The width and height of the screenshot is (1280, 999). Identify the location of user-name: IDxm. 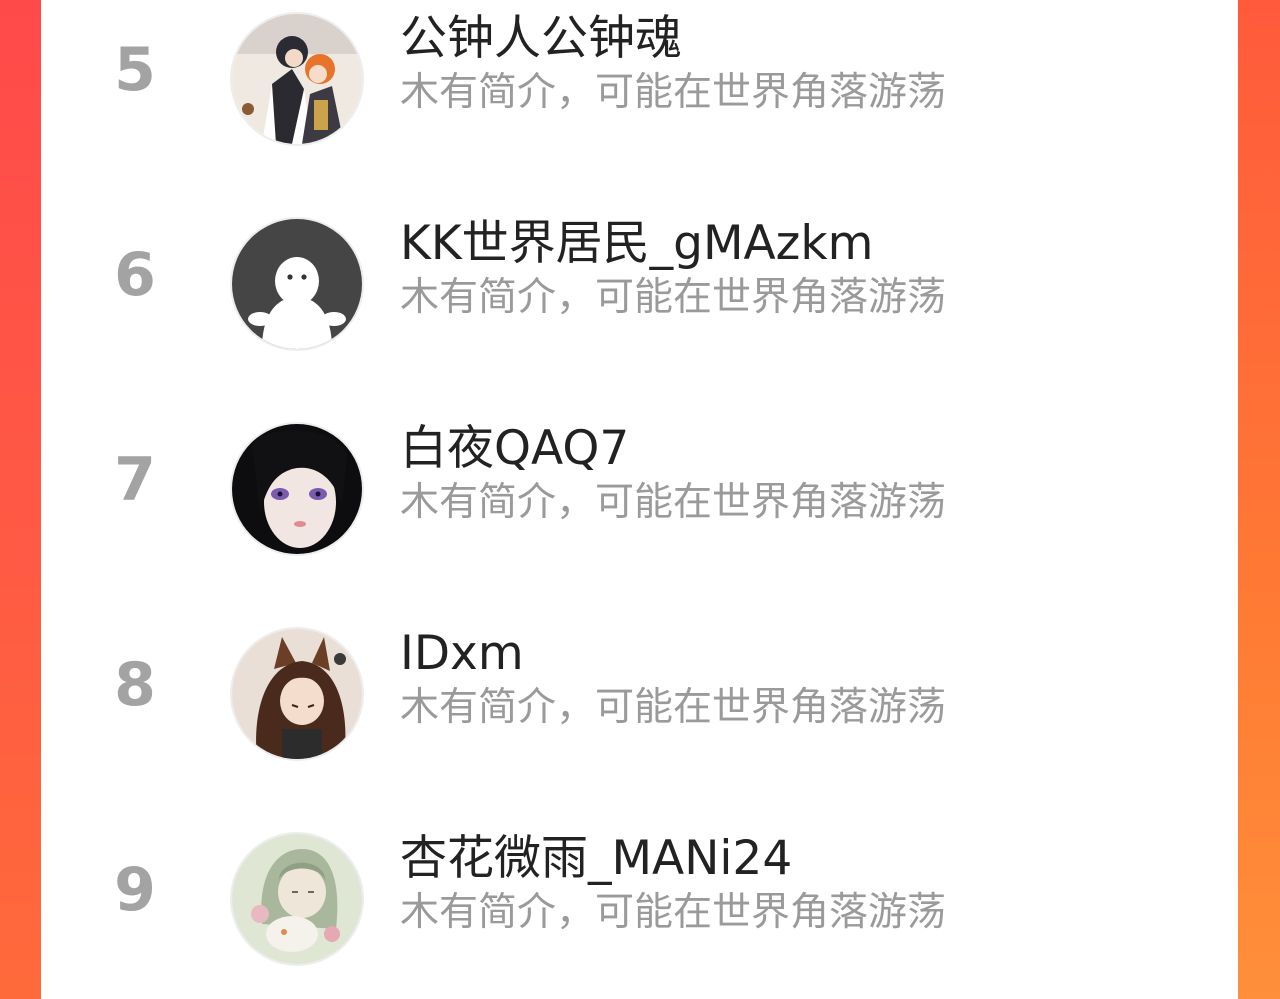
(462, 654).